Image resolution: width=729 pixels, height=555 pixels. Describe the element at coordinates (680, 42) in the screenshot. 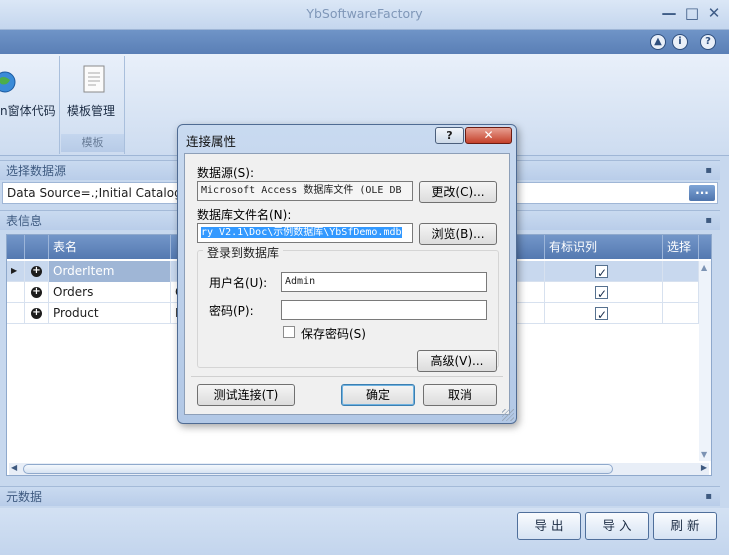

I see `info-icon: i` at that location.